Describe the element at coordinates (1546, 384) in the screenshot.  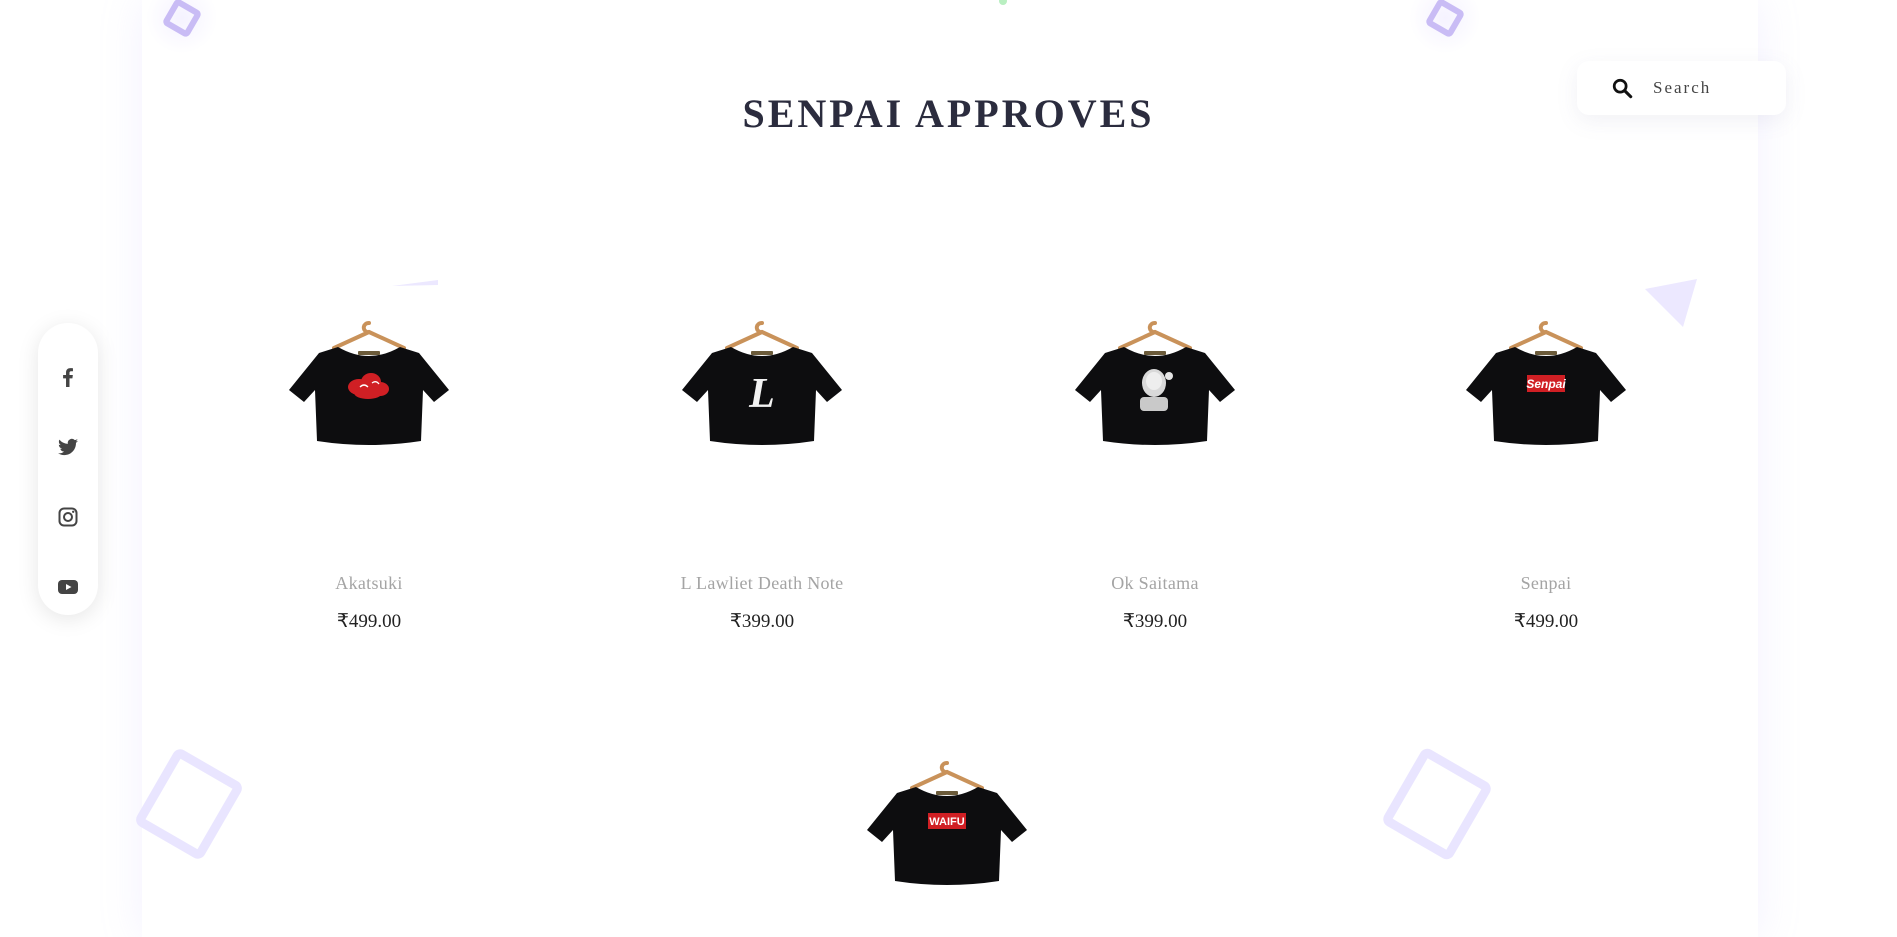
I see `senpai-label-print: Senpai` at that location.